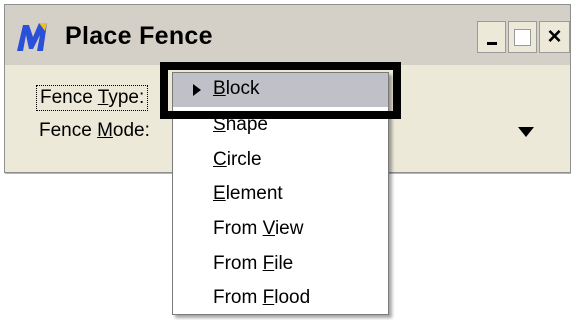 Image resolution: width=571 pixels, height=320 pixels. I want to click on menu-item-element: Element, so click(248, 194).